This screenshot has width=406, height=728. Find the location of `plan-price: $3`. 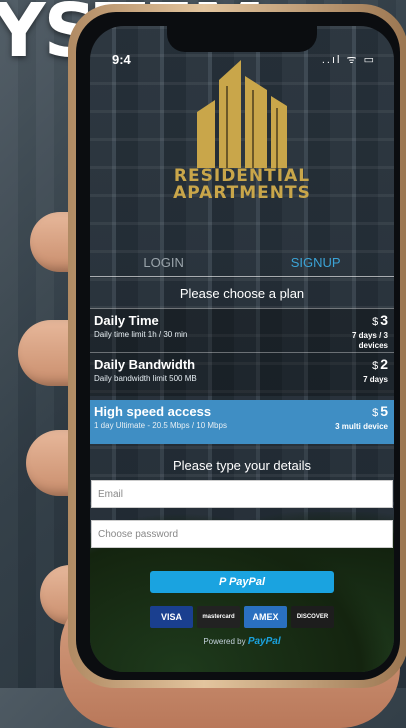

plan-price: $3 is located at coordinates (380, 320).